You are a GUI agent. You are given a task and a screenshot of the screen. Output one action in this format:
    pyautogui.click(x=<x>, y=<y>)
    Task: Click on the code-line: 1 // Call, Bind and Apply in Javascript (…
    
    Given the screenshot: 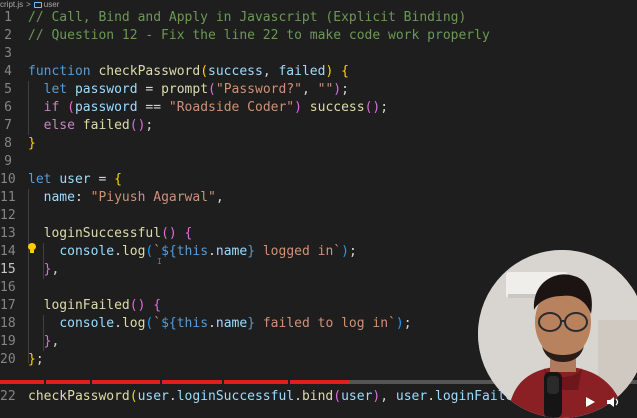 What is the action you would take?
    pyautogui.click(x=318, y=18)
    